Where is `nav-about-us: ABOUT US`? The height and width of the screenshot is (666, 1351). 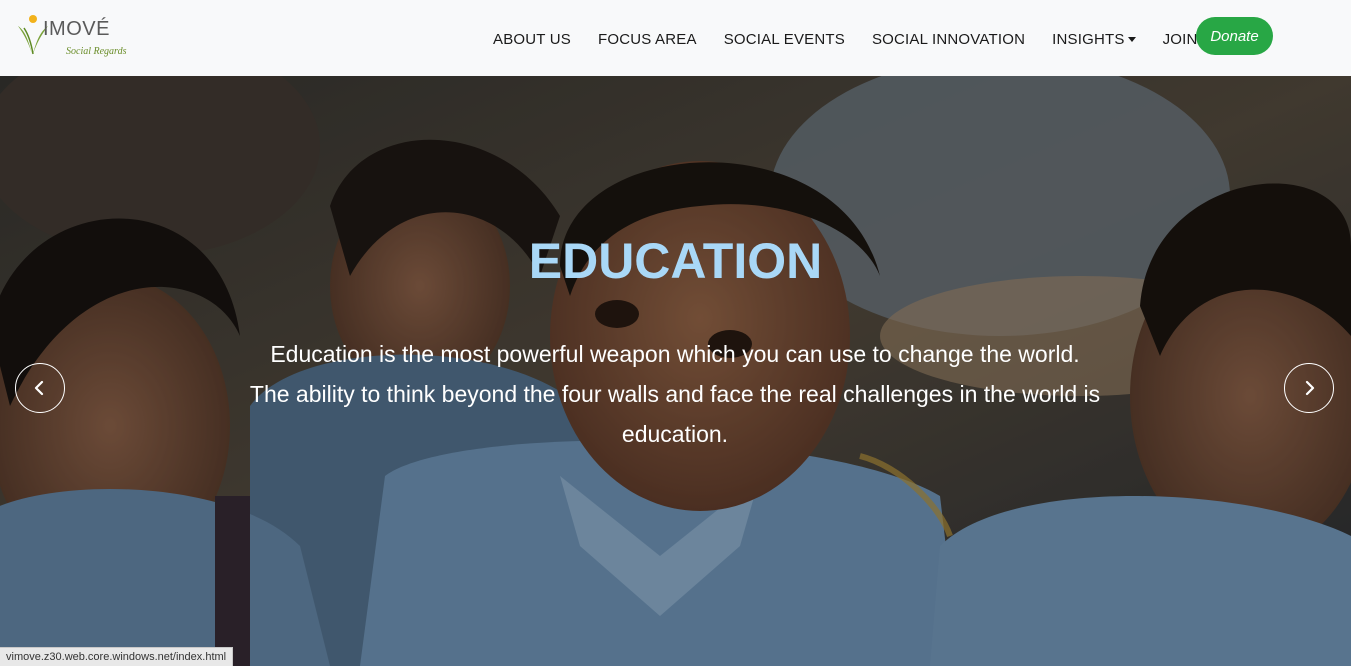 nav-about-us: ABOUT US is located at coordinates (527, 39).